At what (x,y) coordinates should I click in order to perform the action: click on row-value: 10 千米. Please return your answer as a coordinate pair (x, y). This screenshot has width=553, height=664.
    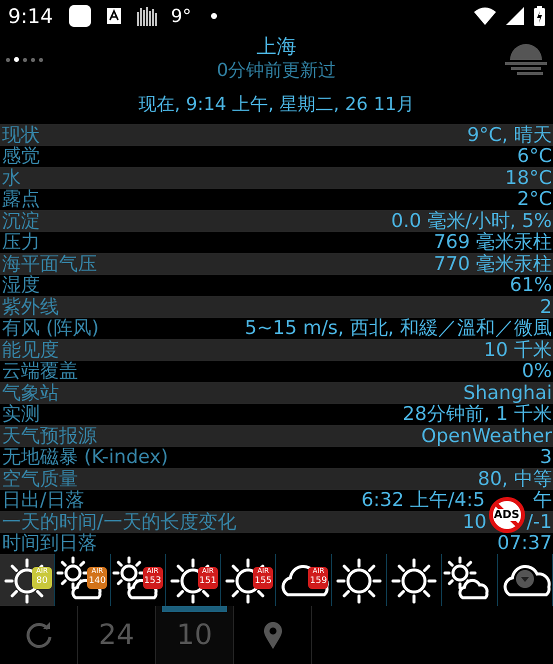
    Looking at the image, I should click on (518, 349).